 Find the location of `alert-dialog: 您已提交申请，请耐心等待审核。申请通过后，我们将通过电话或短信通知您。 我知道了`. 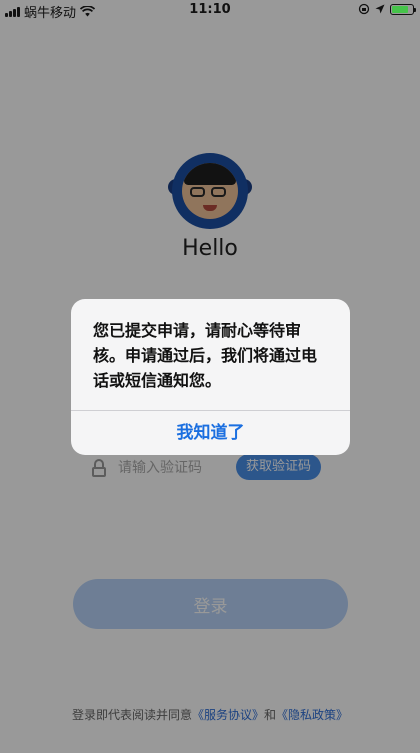

alert-dialog: 您已提交申请，请耐心等待审核。申请通过后，我们将通过电话或短信通知您。 我知道了 is located at coordinates (210, 377).